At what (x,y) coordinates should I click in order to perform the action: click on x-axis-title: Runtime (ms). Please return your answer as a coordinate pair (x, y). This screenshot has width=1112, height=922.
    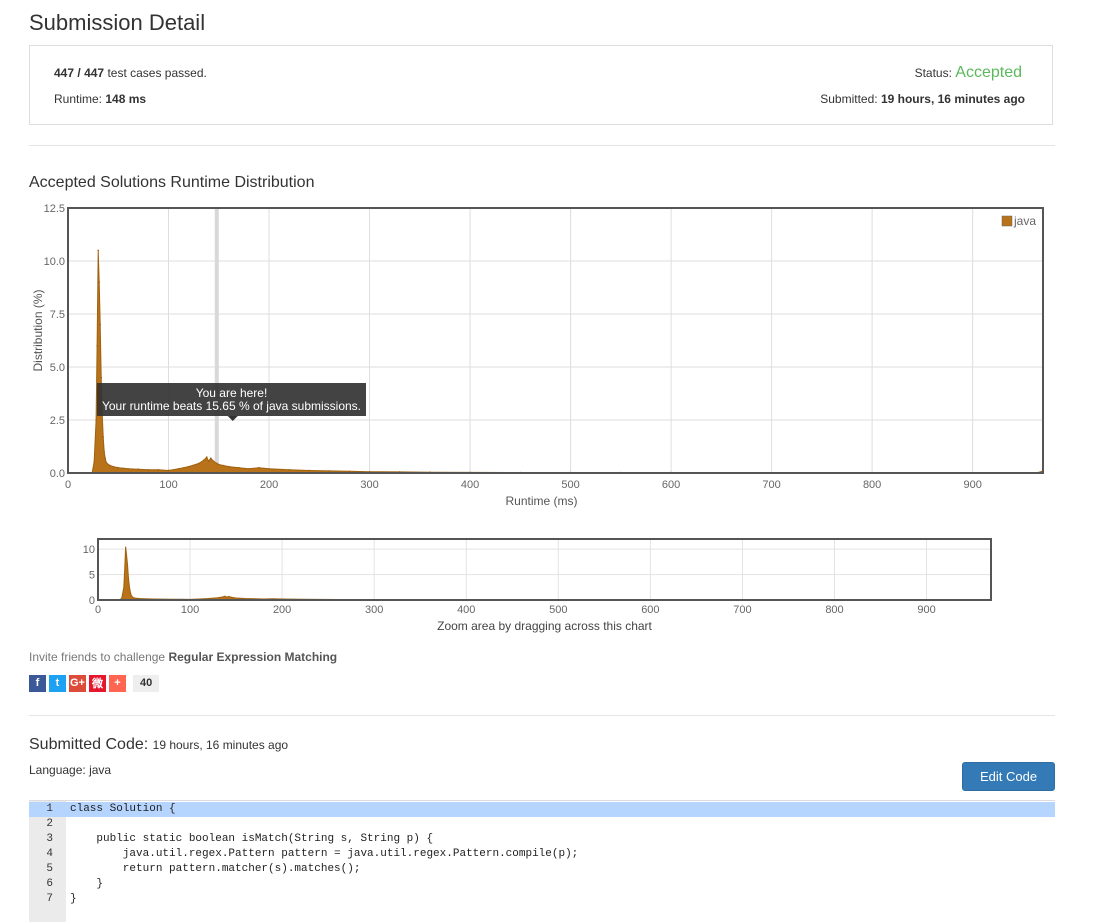
    Looking at the image, I should click on (541, 501).